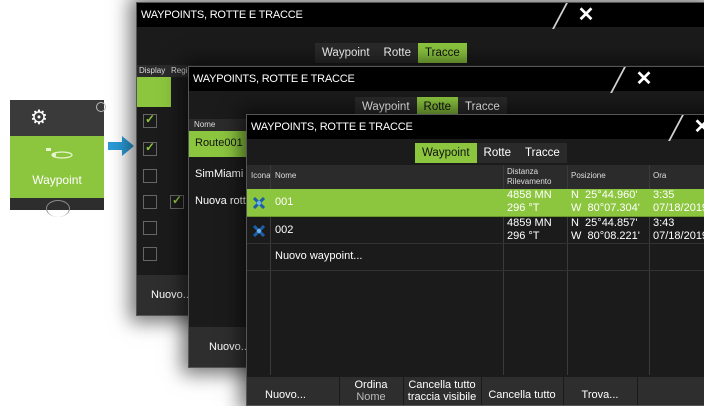  I want to click on clear-visible-label: Cancella tutto, so click(442, 385).